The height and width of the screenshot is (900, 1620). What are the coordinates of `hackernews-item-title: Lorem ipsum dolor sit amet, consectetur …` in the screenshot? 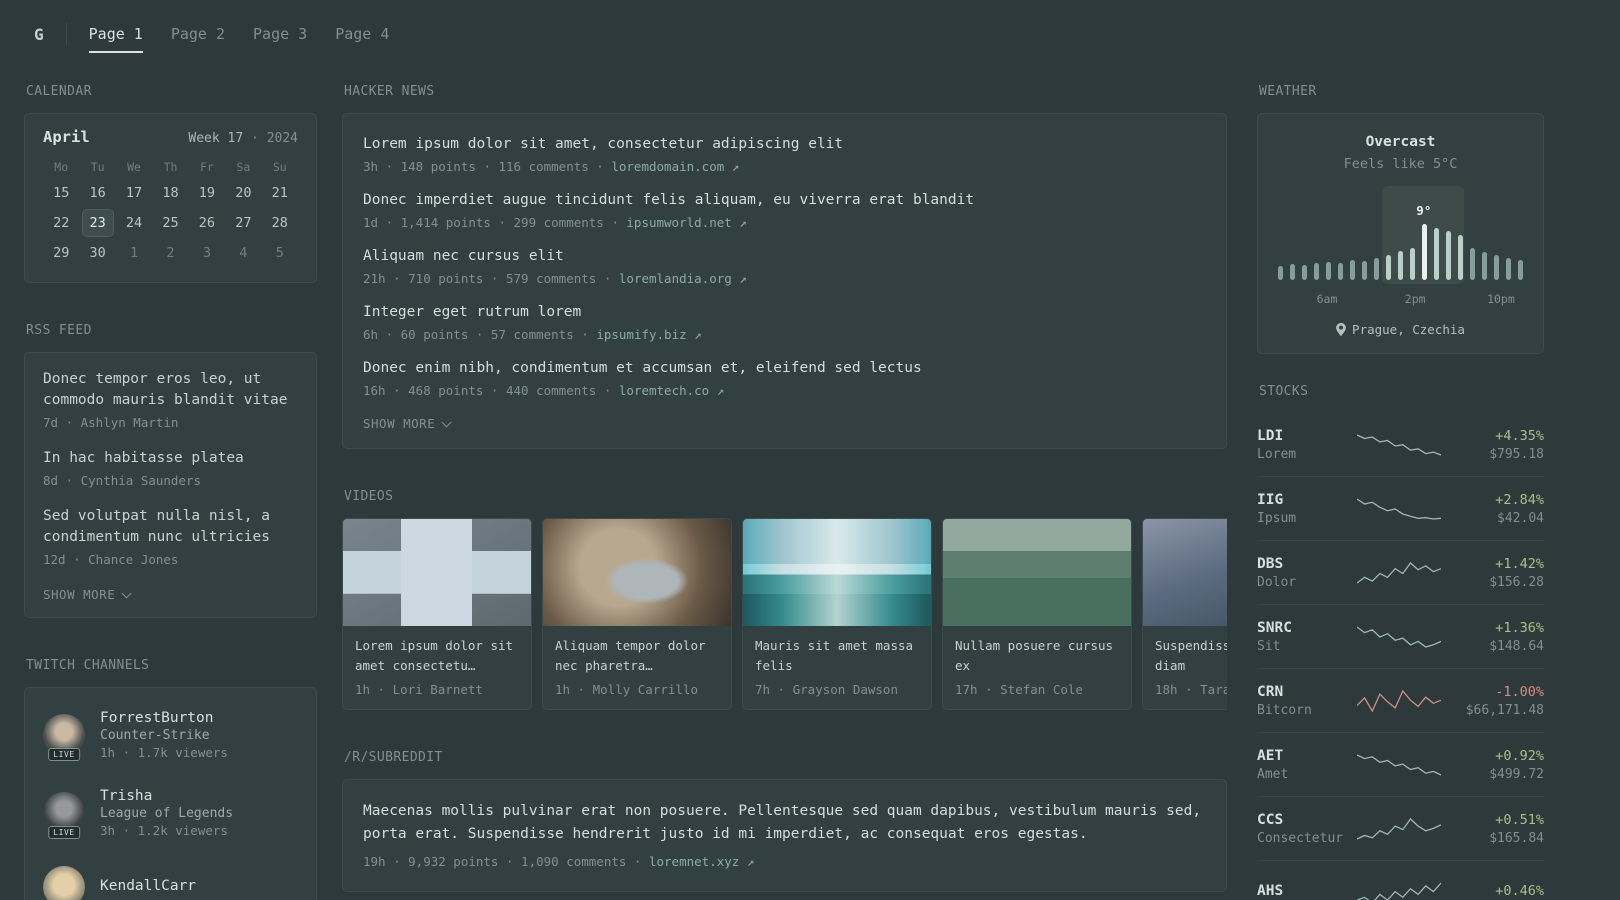 It's located at (784, 144).